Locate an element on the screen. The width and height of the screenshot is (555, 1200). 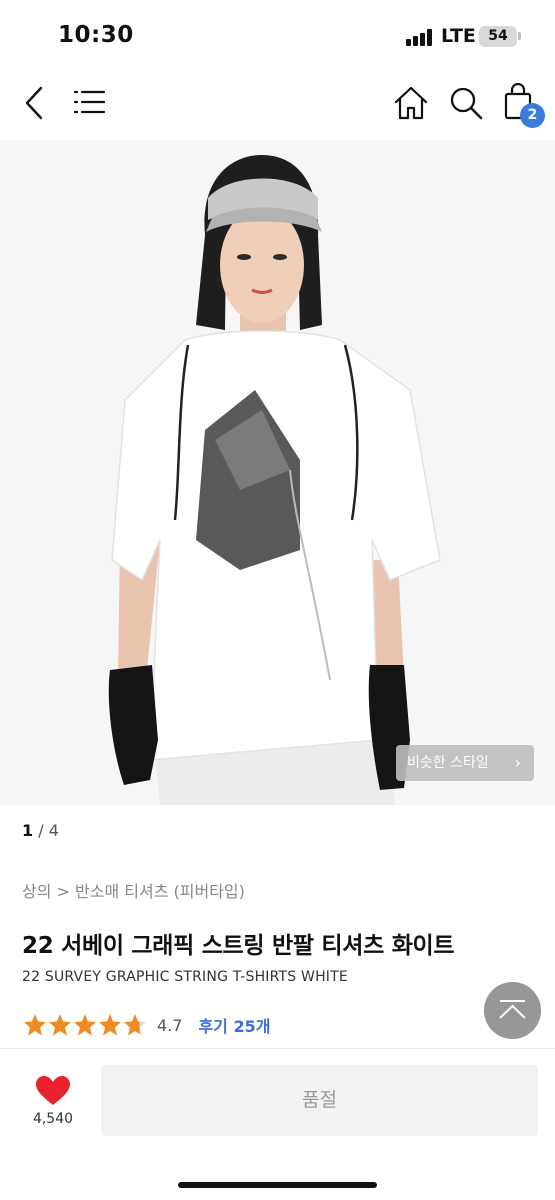
wish-count: 4,540 is located at coordinates (53, 1119).